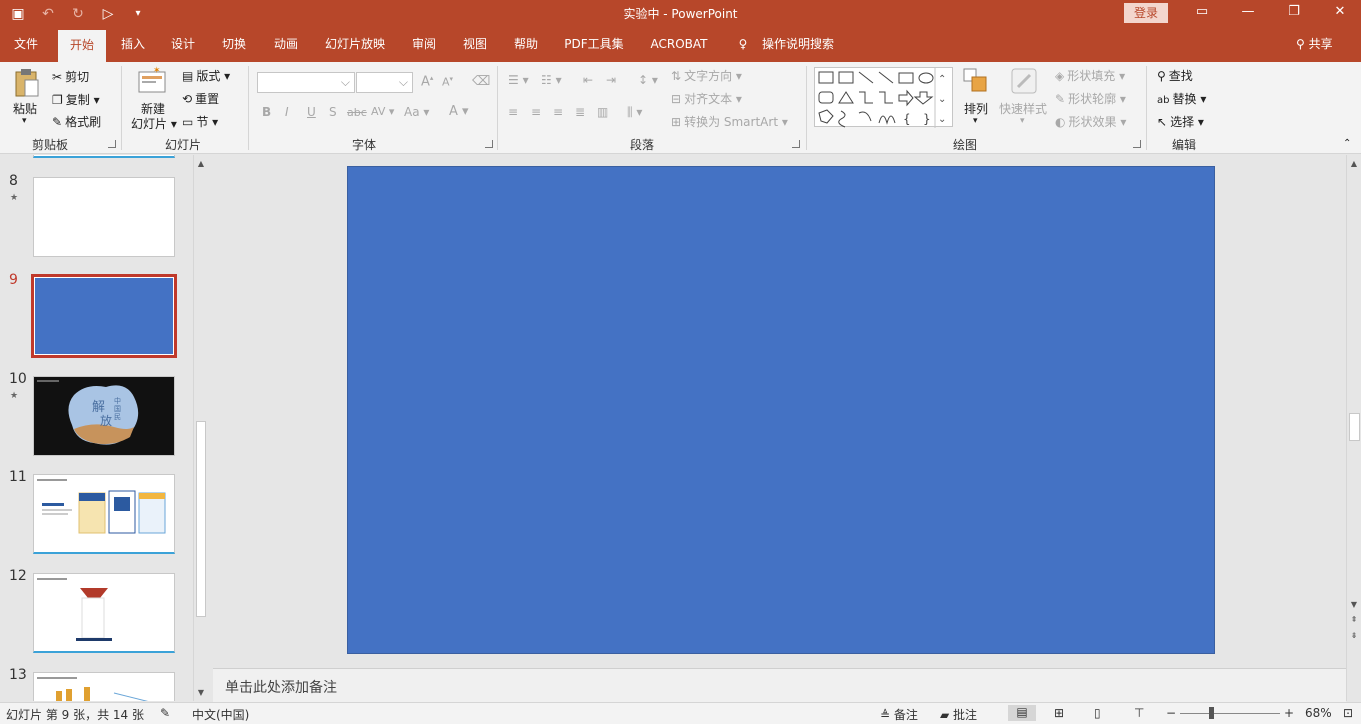  What do you see at coordinates (594, 45) in the screenshot?
I see `tab-pdf-tools: PDF工具集` at bounding box center [594, 45].